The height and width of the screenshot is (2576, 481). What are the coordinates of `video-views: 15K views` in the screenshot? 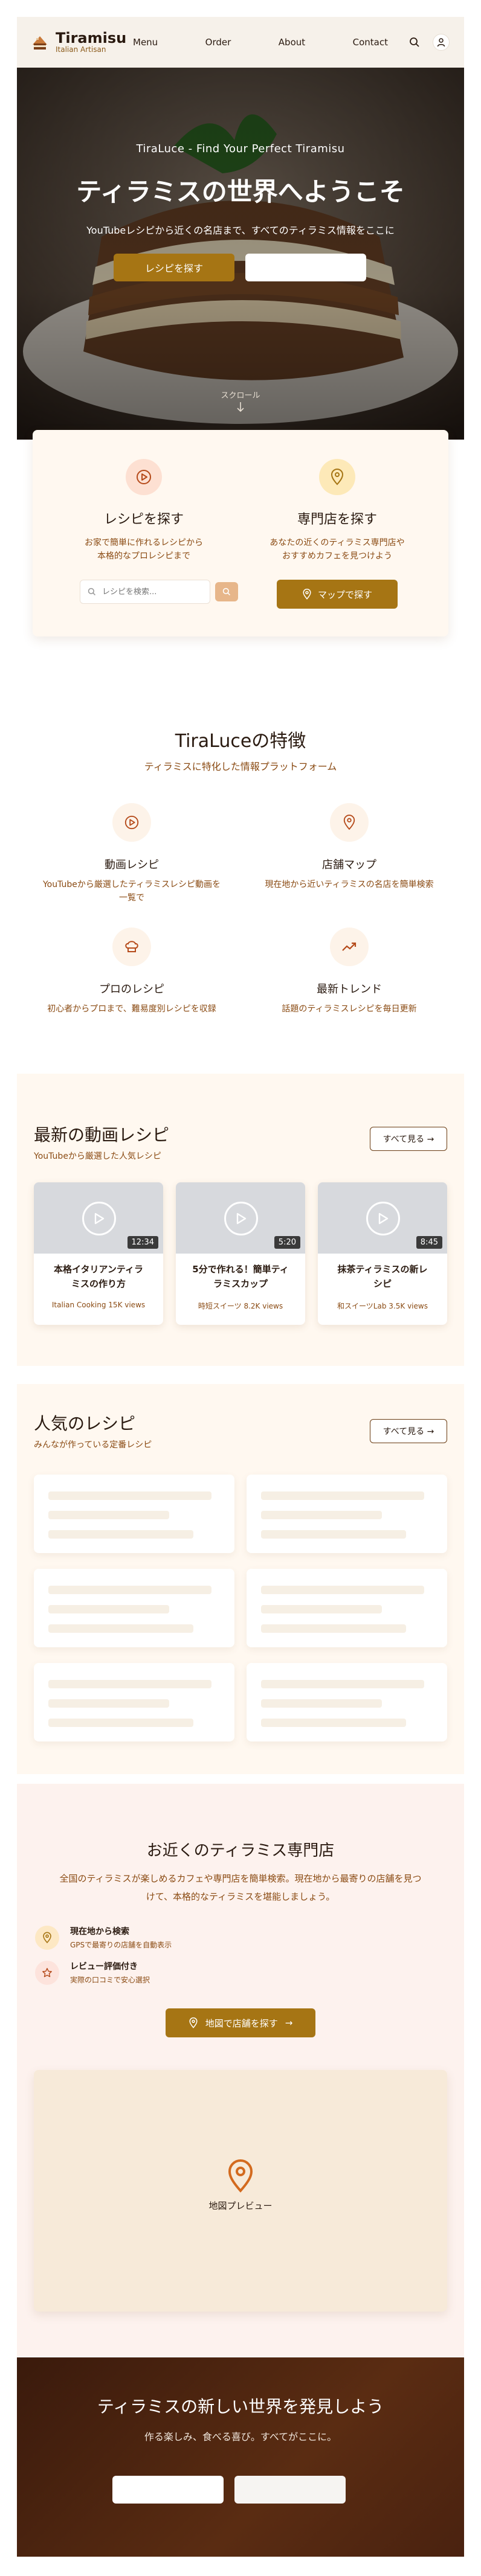 It's located at (127, 1305).